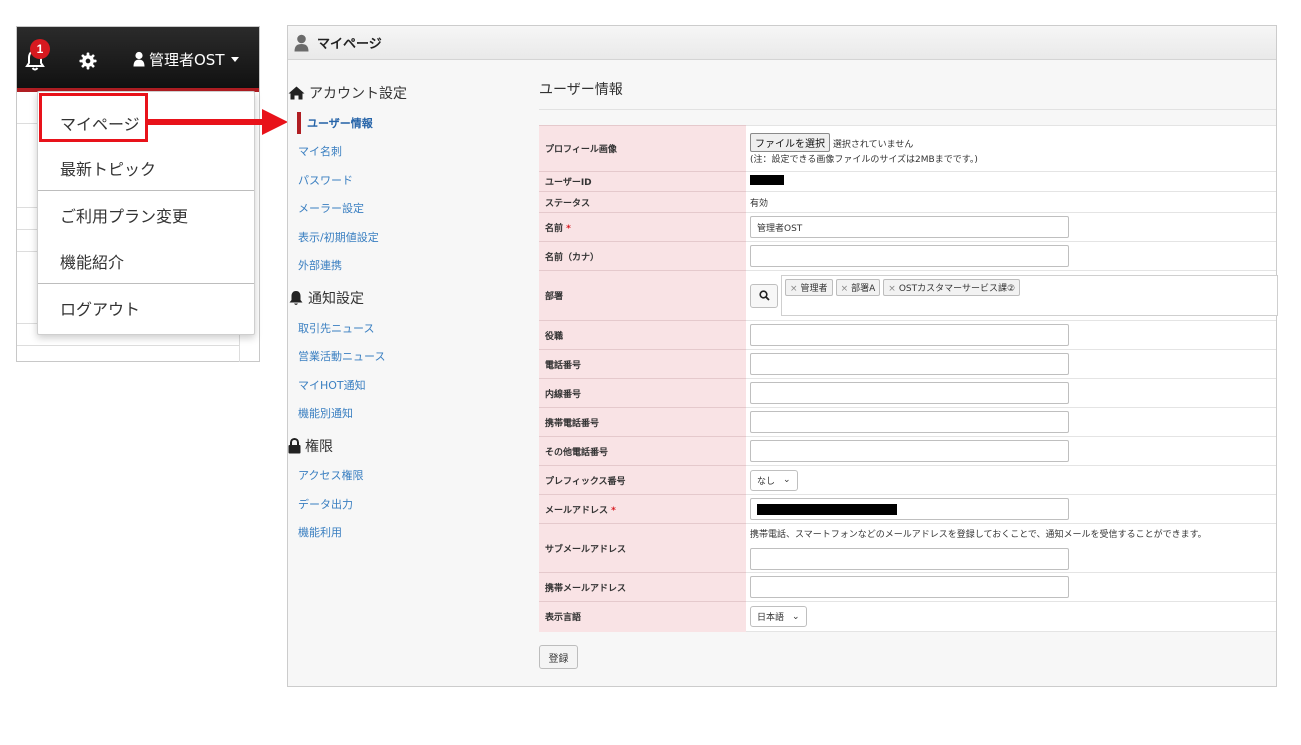  Describe the element at coordinates (332, 385) in the screenshot. I see `nav-item-my-hot: マイHOT通知` at that location.